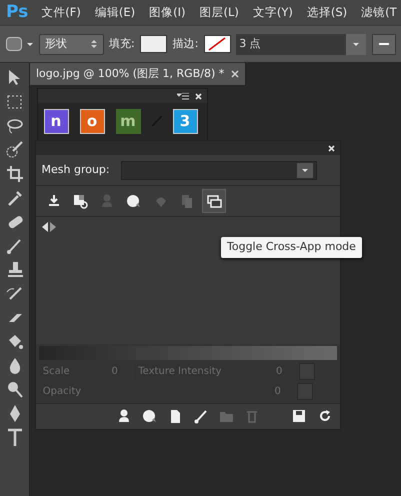 This screenshot has height=496, width=401. Describe the element at coordinates (94, 44) in the screenshot. I see `updown-icon` at that location.